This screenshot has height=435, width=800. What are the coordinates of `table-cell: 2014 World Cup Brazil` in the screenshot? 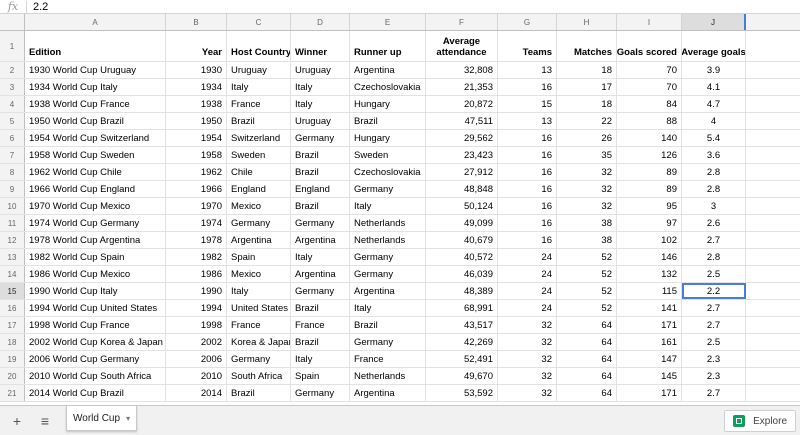 It's located at (95, 393).